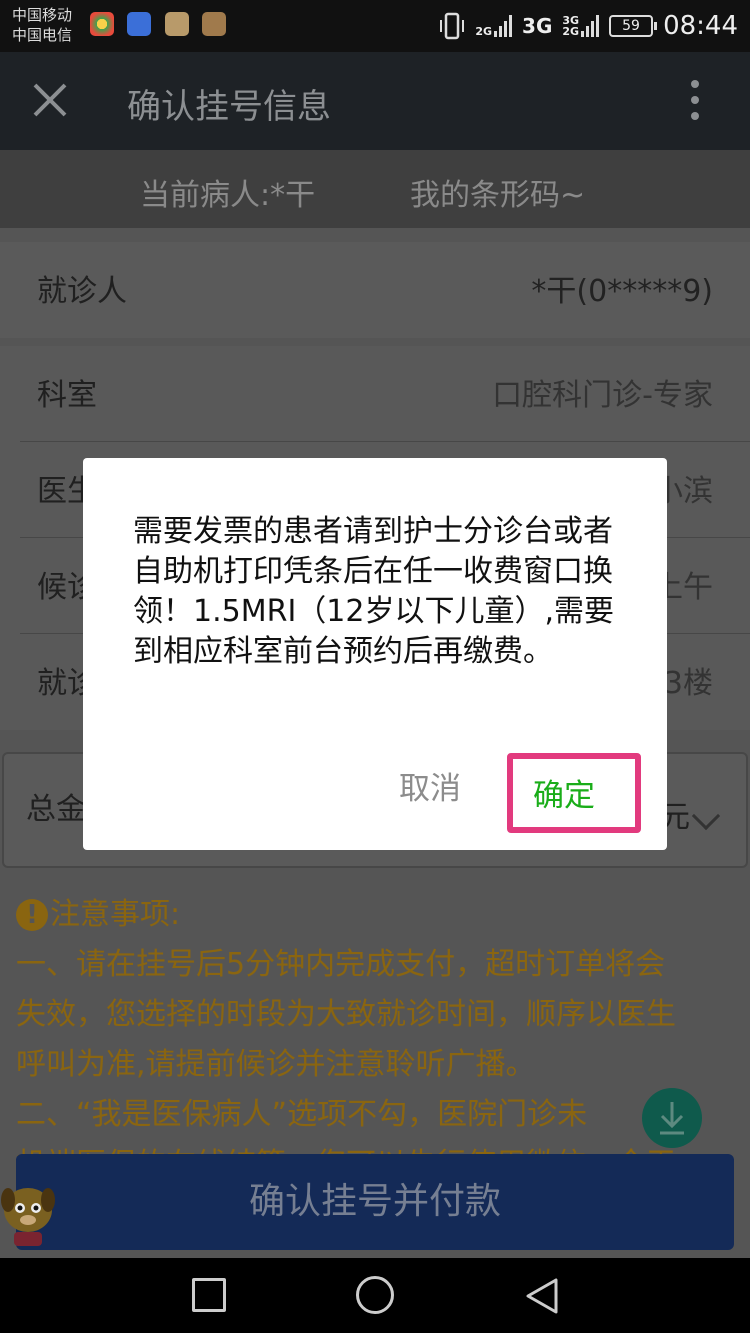 Image resolution: width=750 pixels, height=1333 pixels. Describe the element at coordinates (56, 809) in the screenshot. I see `total-label: 总金` at that location.